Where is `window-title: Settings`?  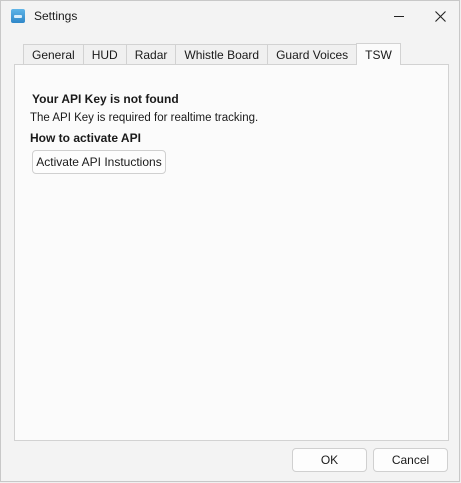 window-title: Settings is located at coordinates (56, 16).